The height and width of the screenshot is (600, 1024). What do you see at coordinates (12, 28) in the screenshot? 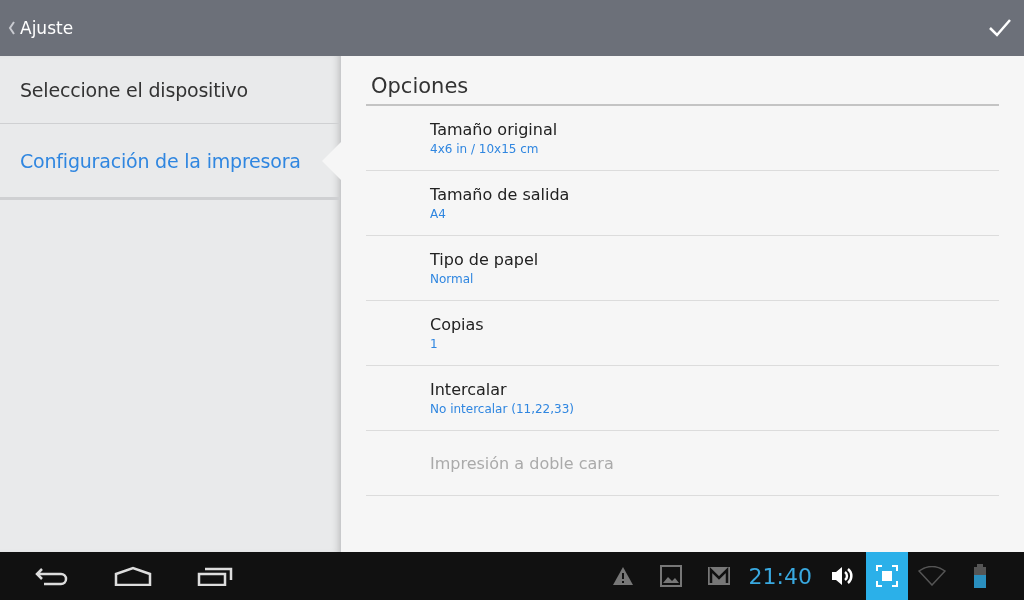
I see `chevron-left-icon` at bounding box center [12, 28].